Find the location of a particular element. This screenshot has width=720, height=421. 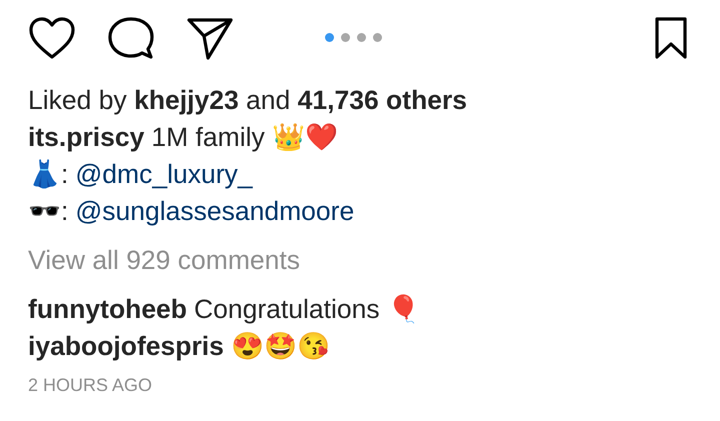

mention-link: @dmc_luxury_ is located at coordinates (164, 174).